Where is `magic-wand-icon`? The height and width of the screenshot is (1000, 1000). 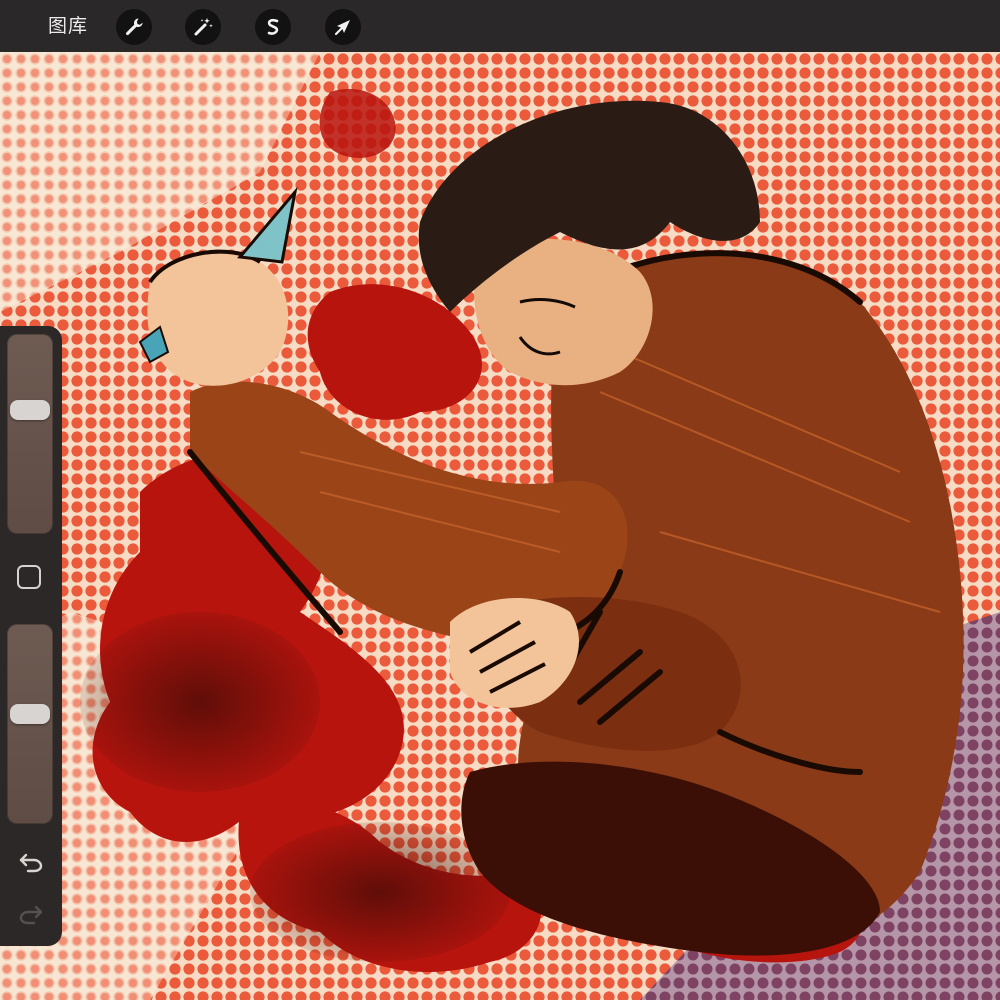 magic-wand-icon is located at coordinates (203, 27).